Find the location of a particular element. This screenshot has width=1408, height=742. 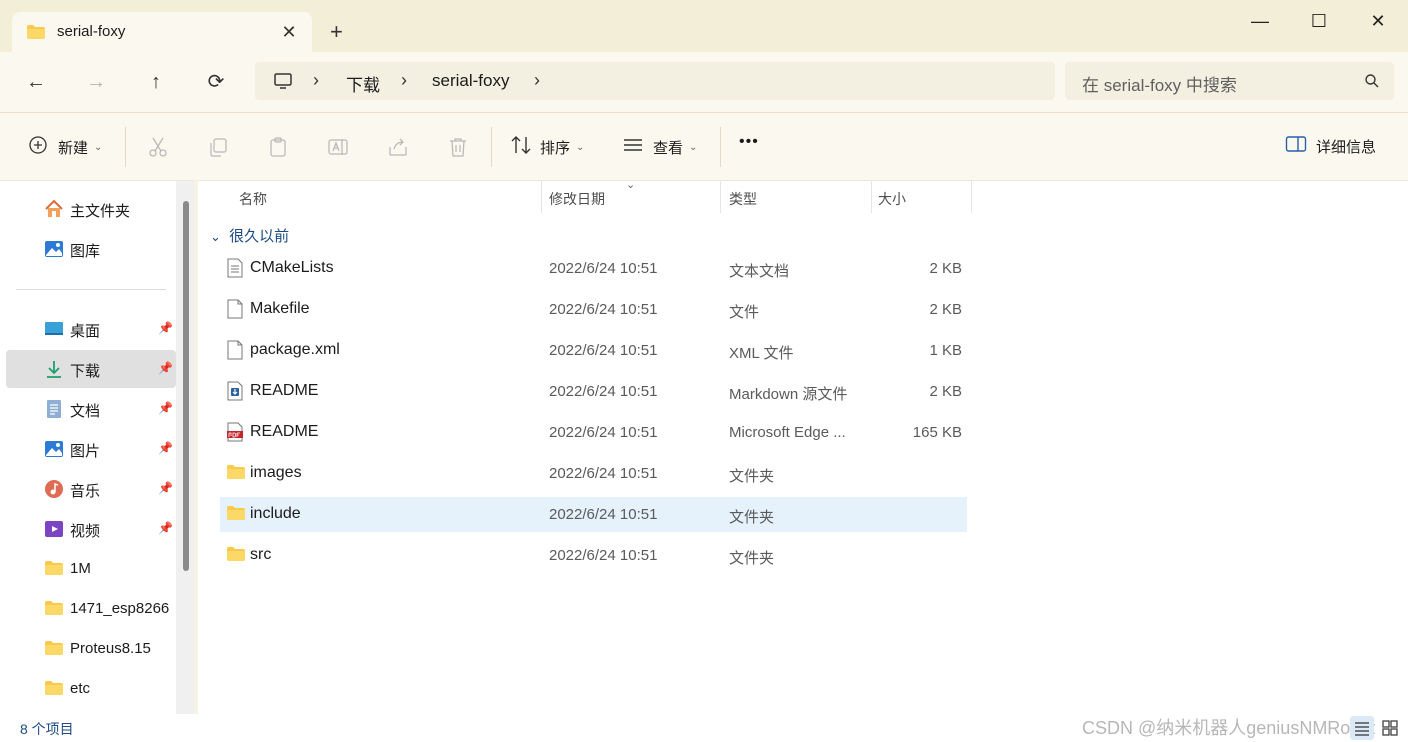

computer-icon is located at coordinates (283, 83).